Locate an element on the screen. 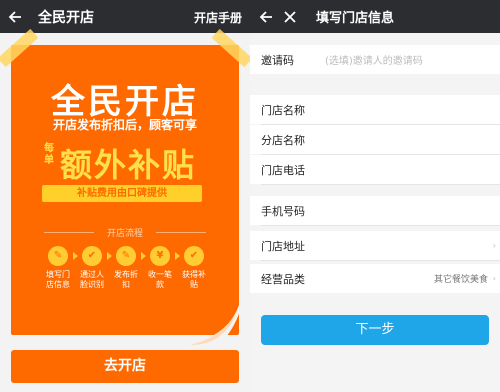 This screenshot has height=392, width=500. invite-code-field: 邀请码 (选填)邀请人的邀请码 is located at coordinates (375, 59).